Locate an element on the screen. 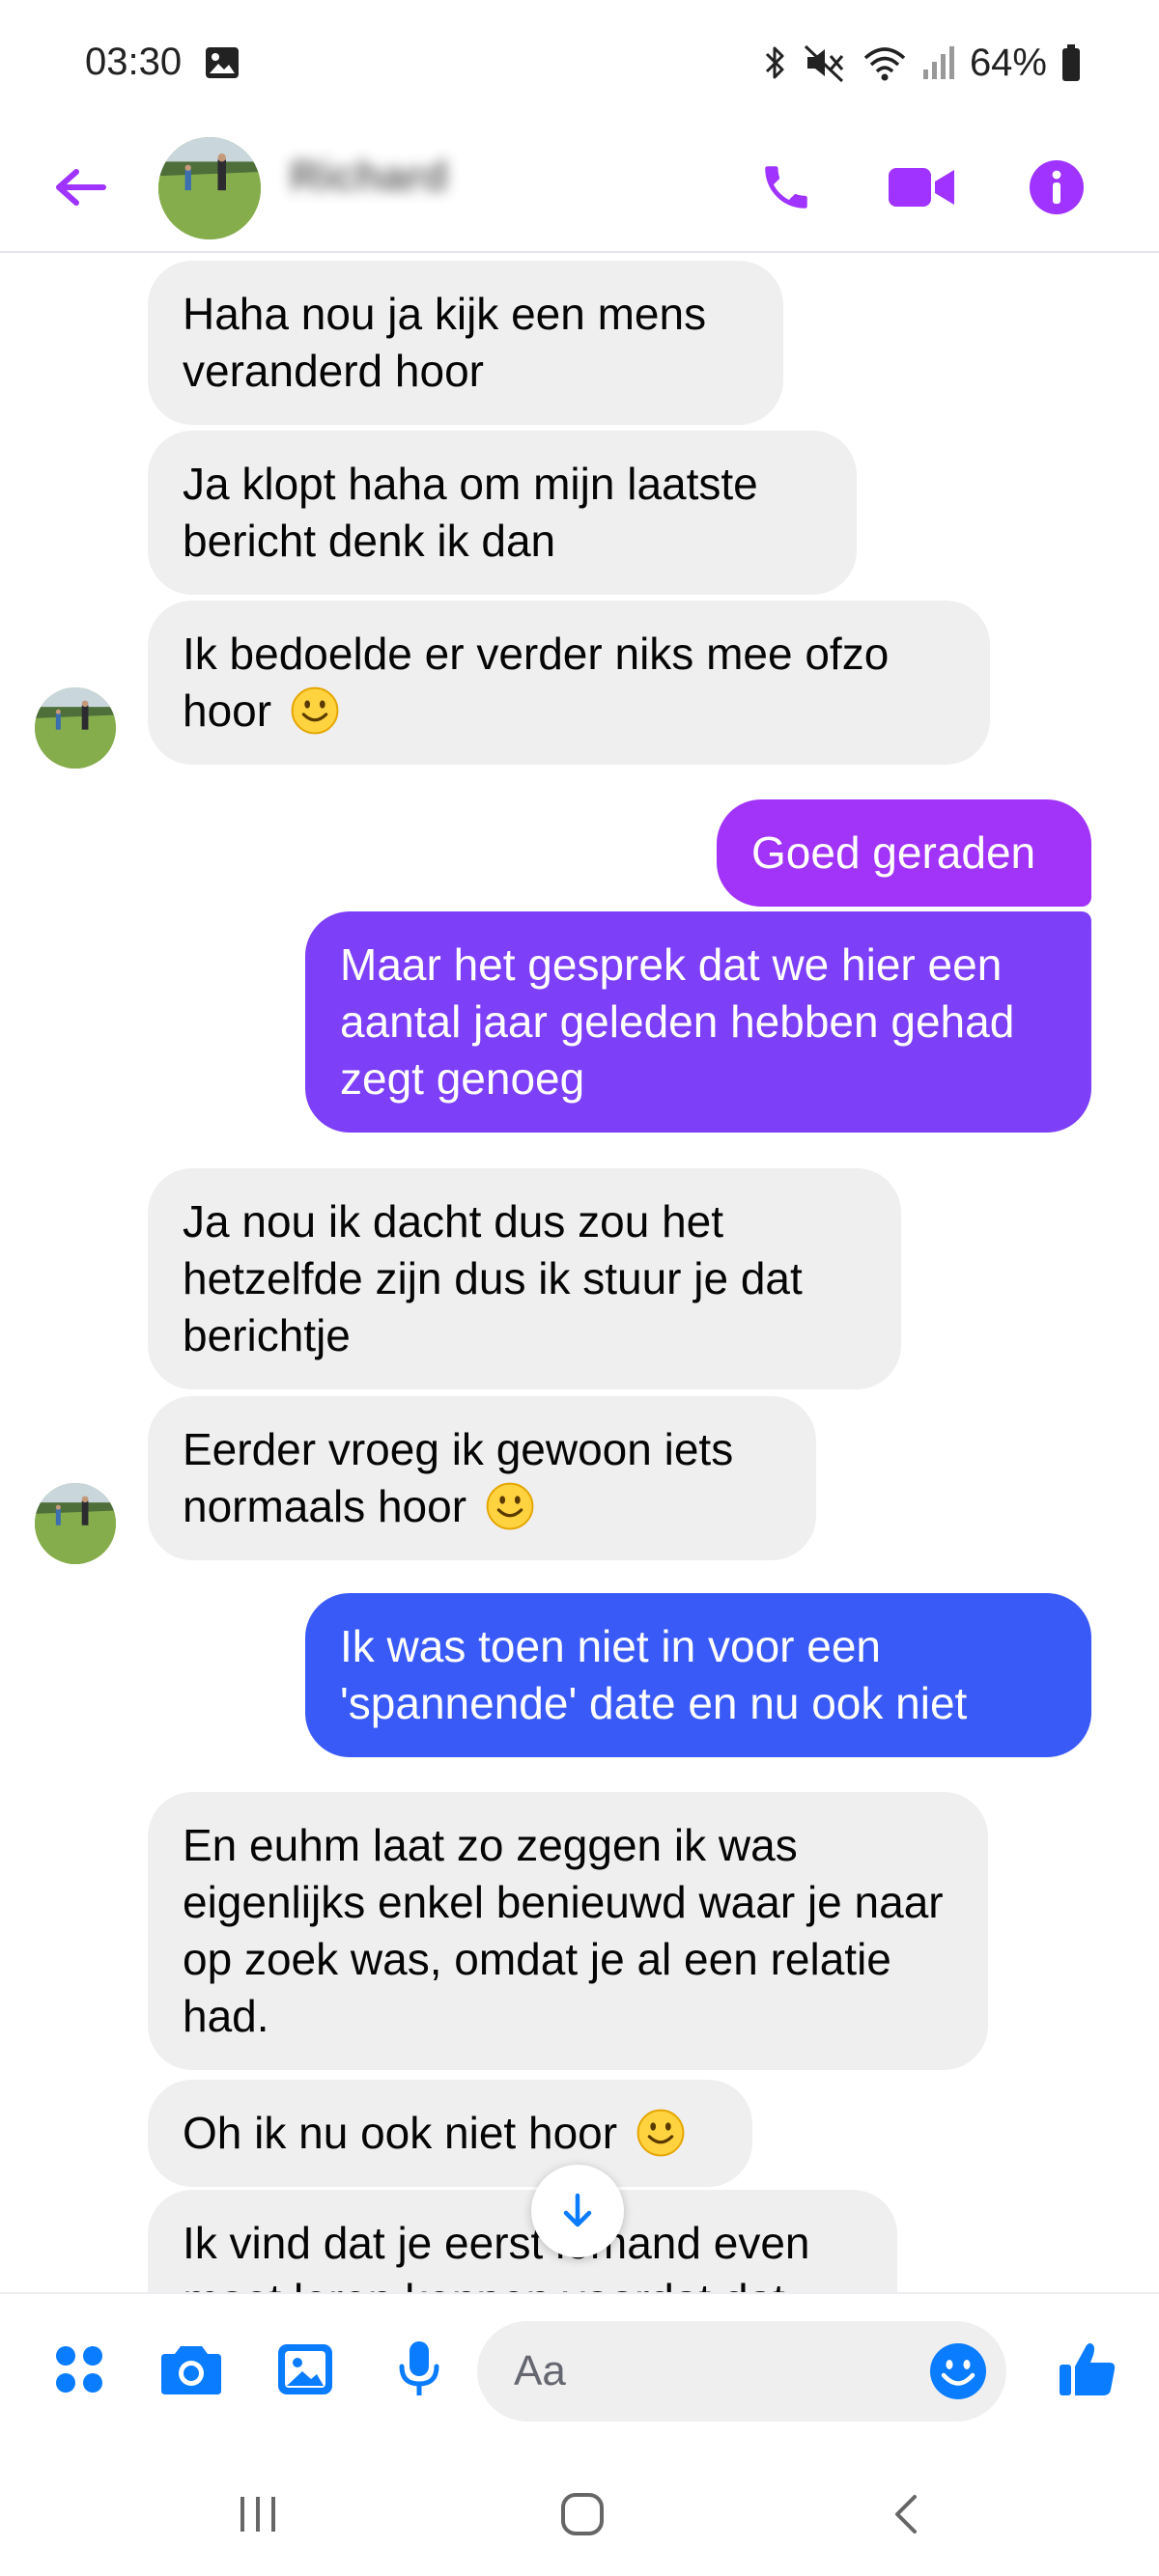  status-icons: 64% is located at coordinates (922, 63).